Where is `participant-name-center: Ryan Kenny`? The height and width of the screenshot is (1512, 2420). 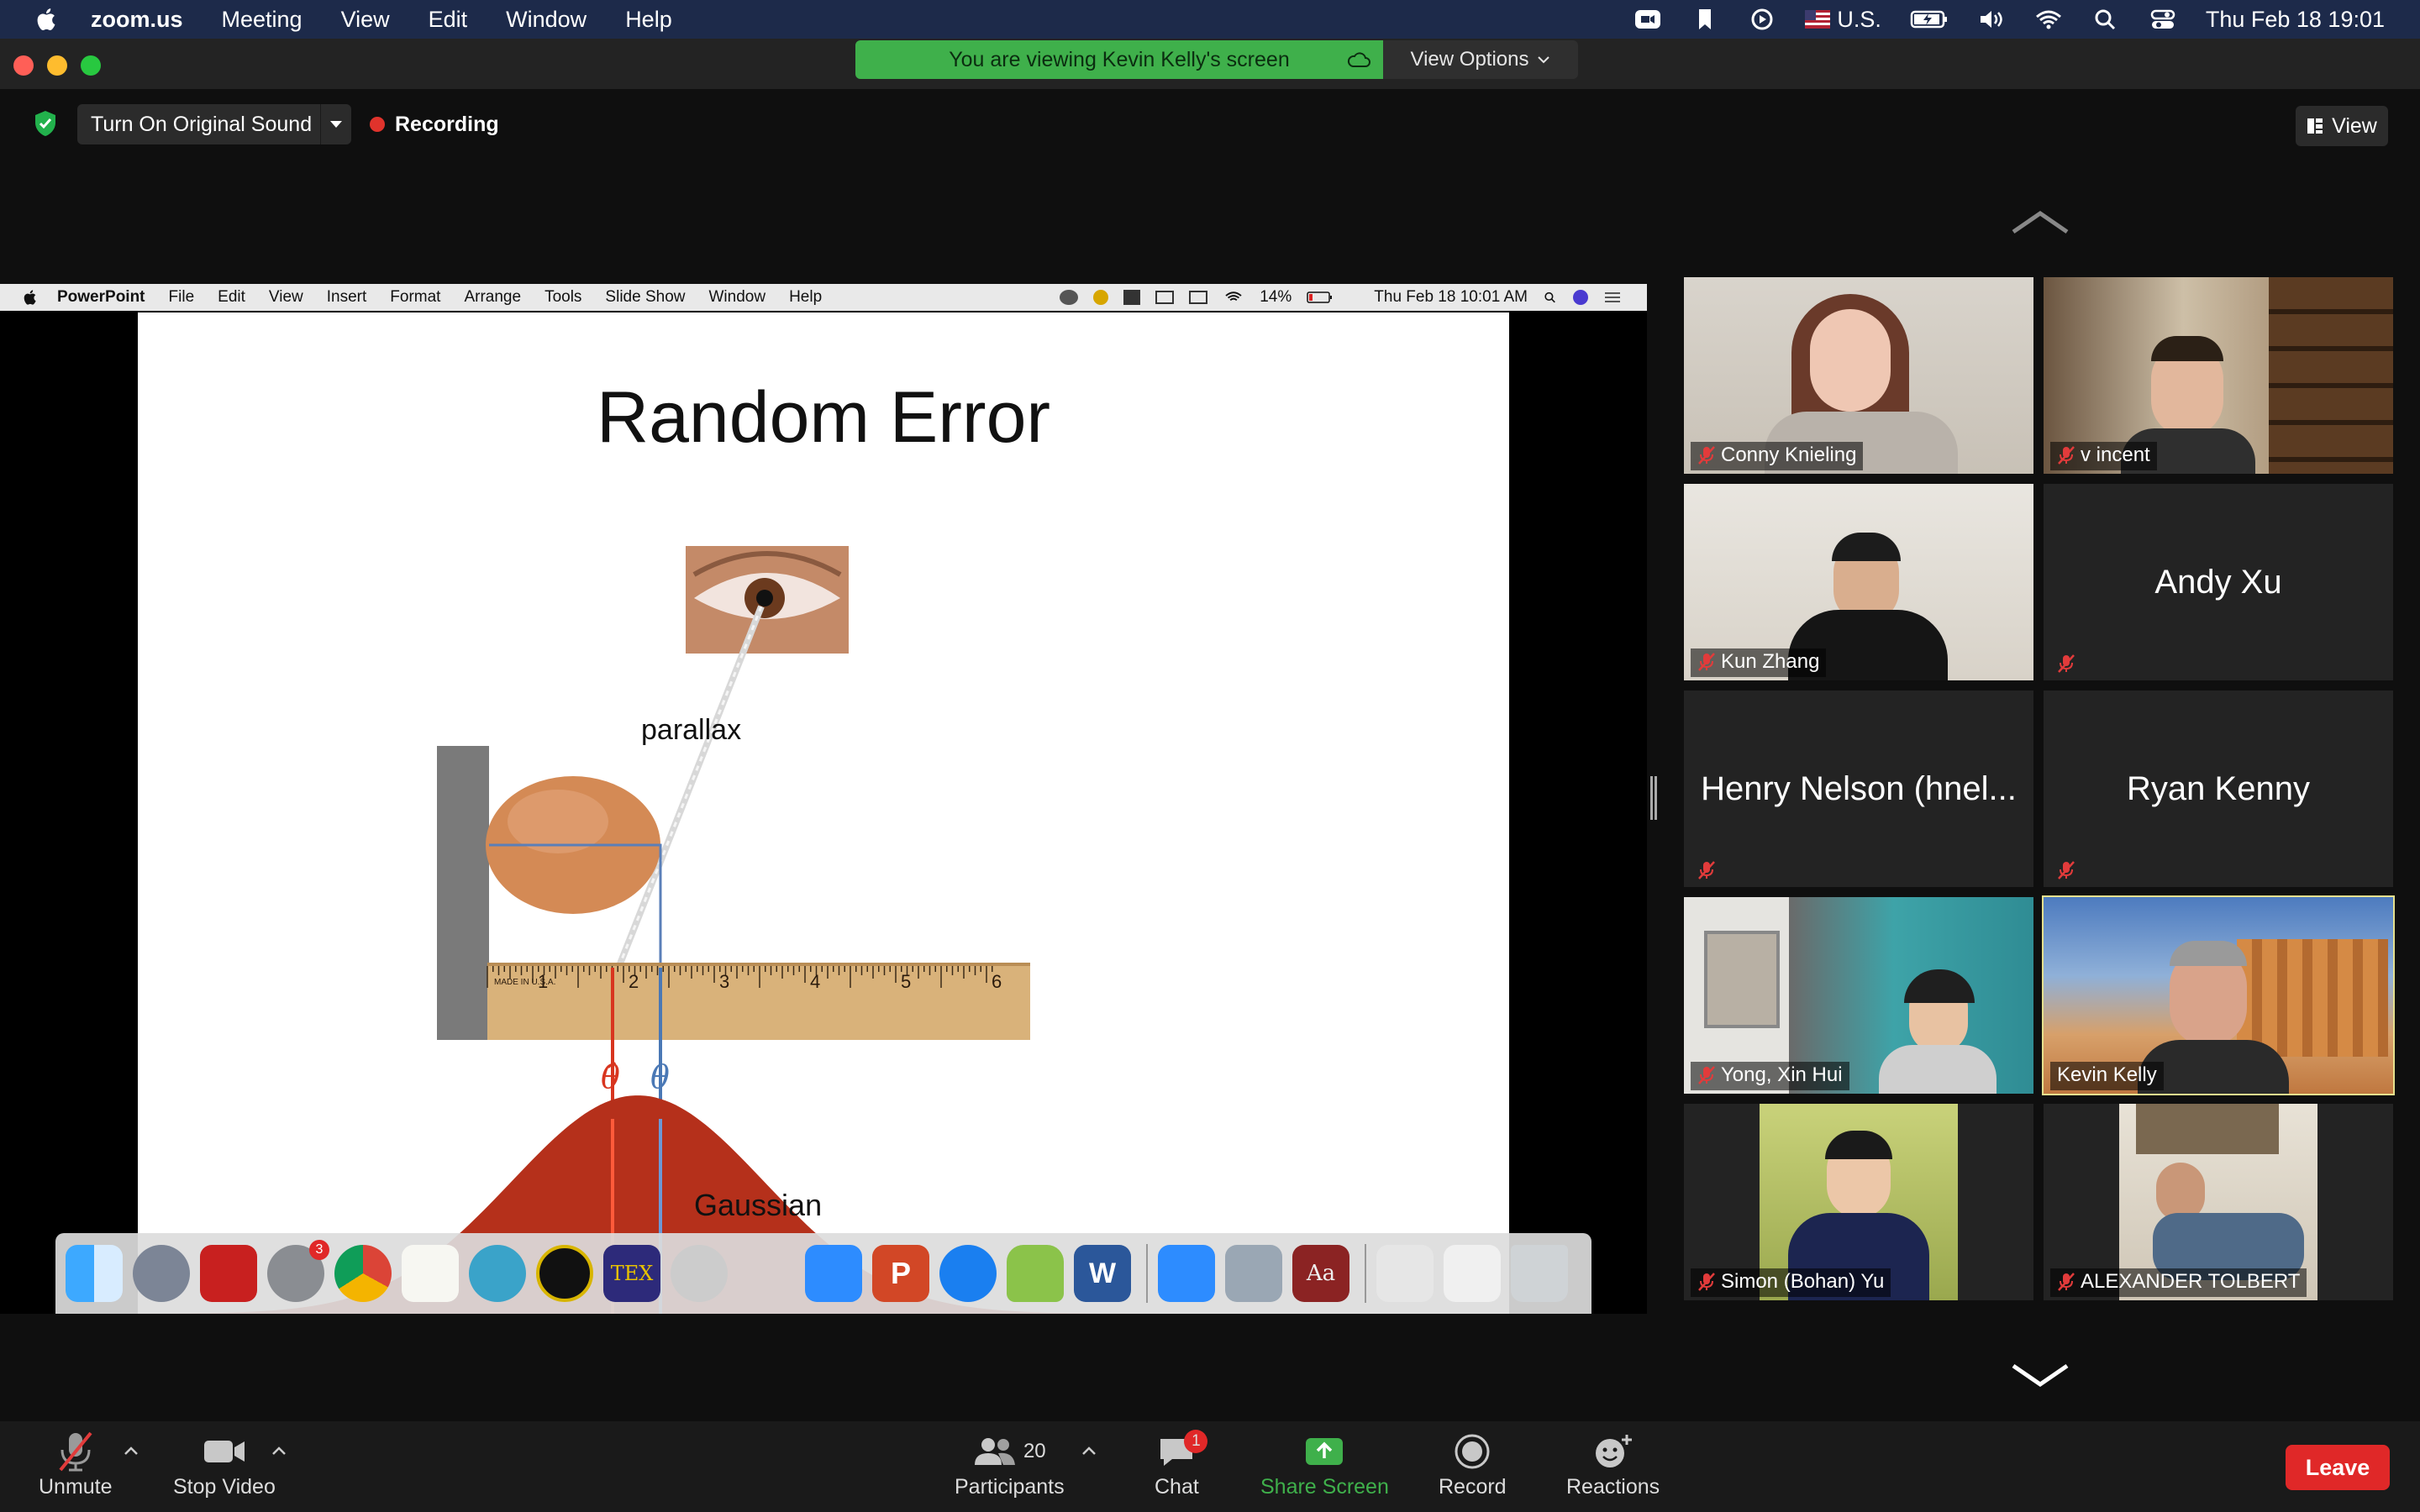
participant-name-center: Ryan Kenny is located at coordinates (2218, 788).